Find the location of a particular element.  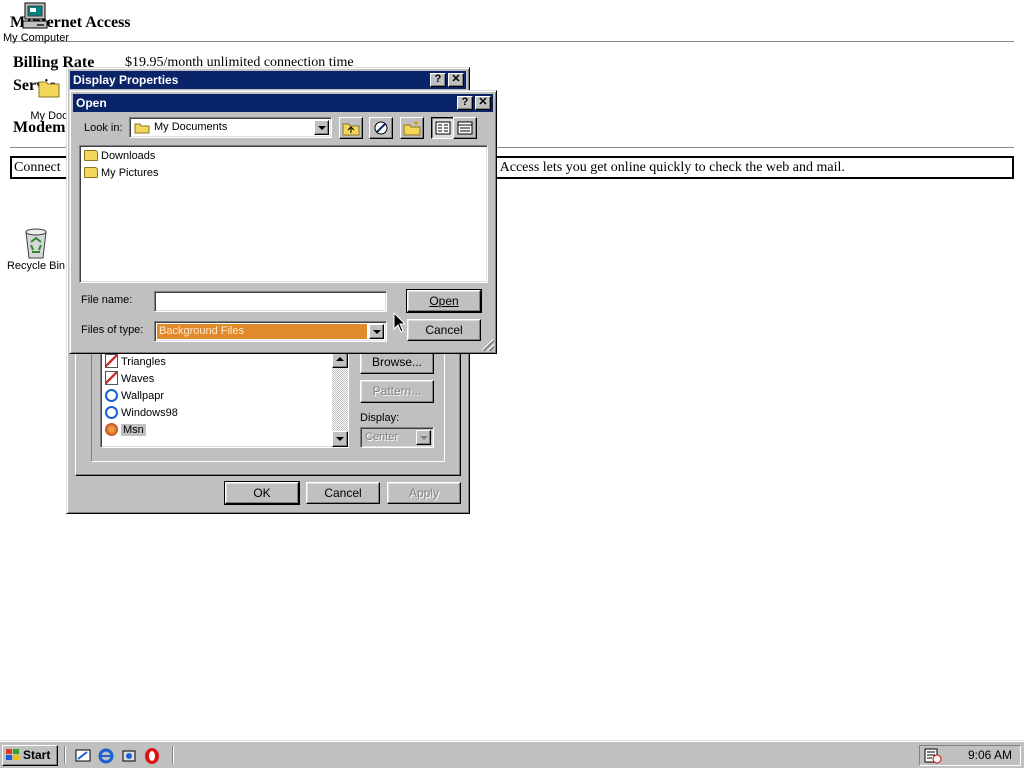

new-folder-button is located at coordinates (412, 128).